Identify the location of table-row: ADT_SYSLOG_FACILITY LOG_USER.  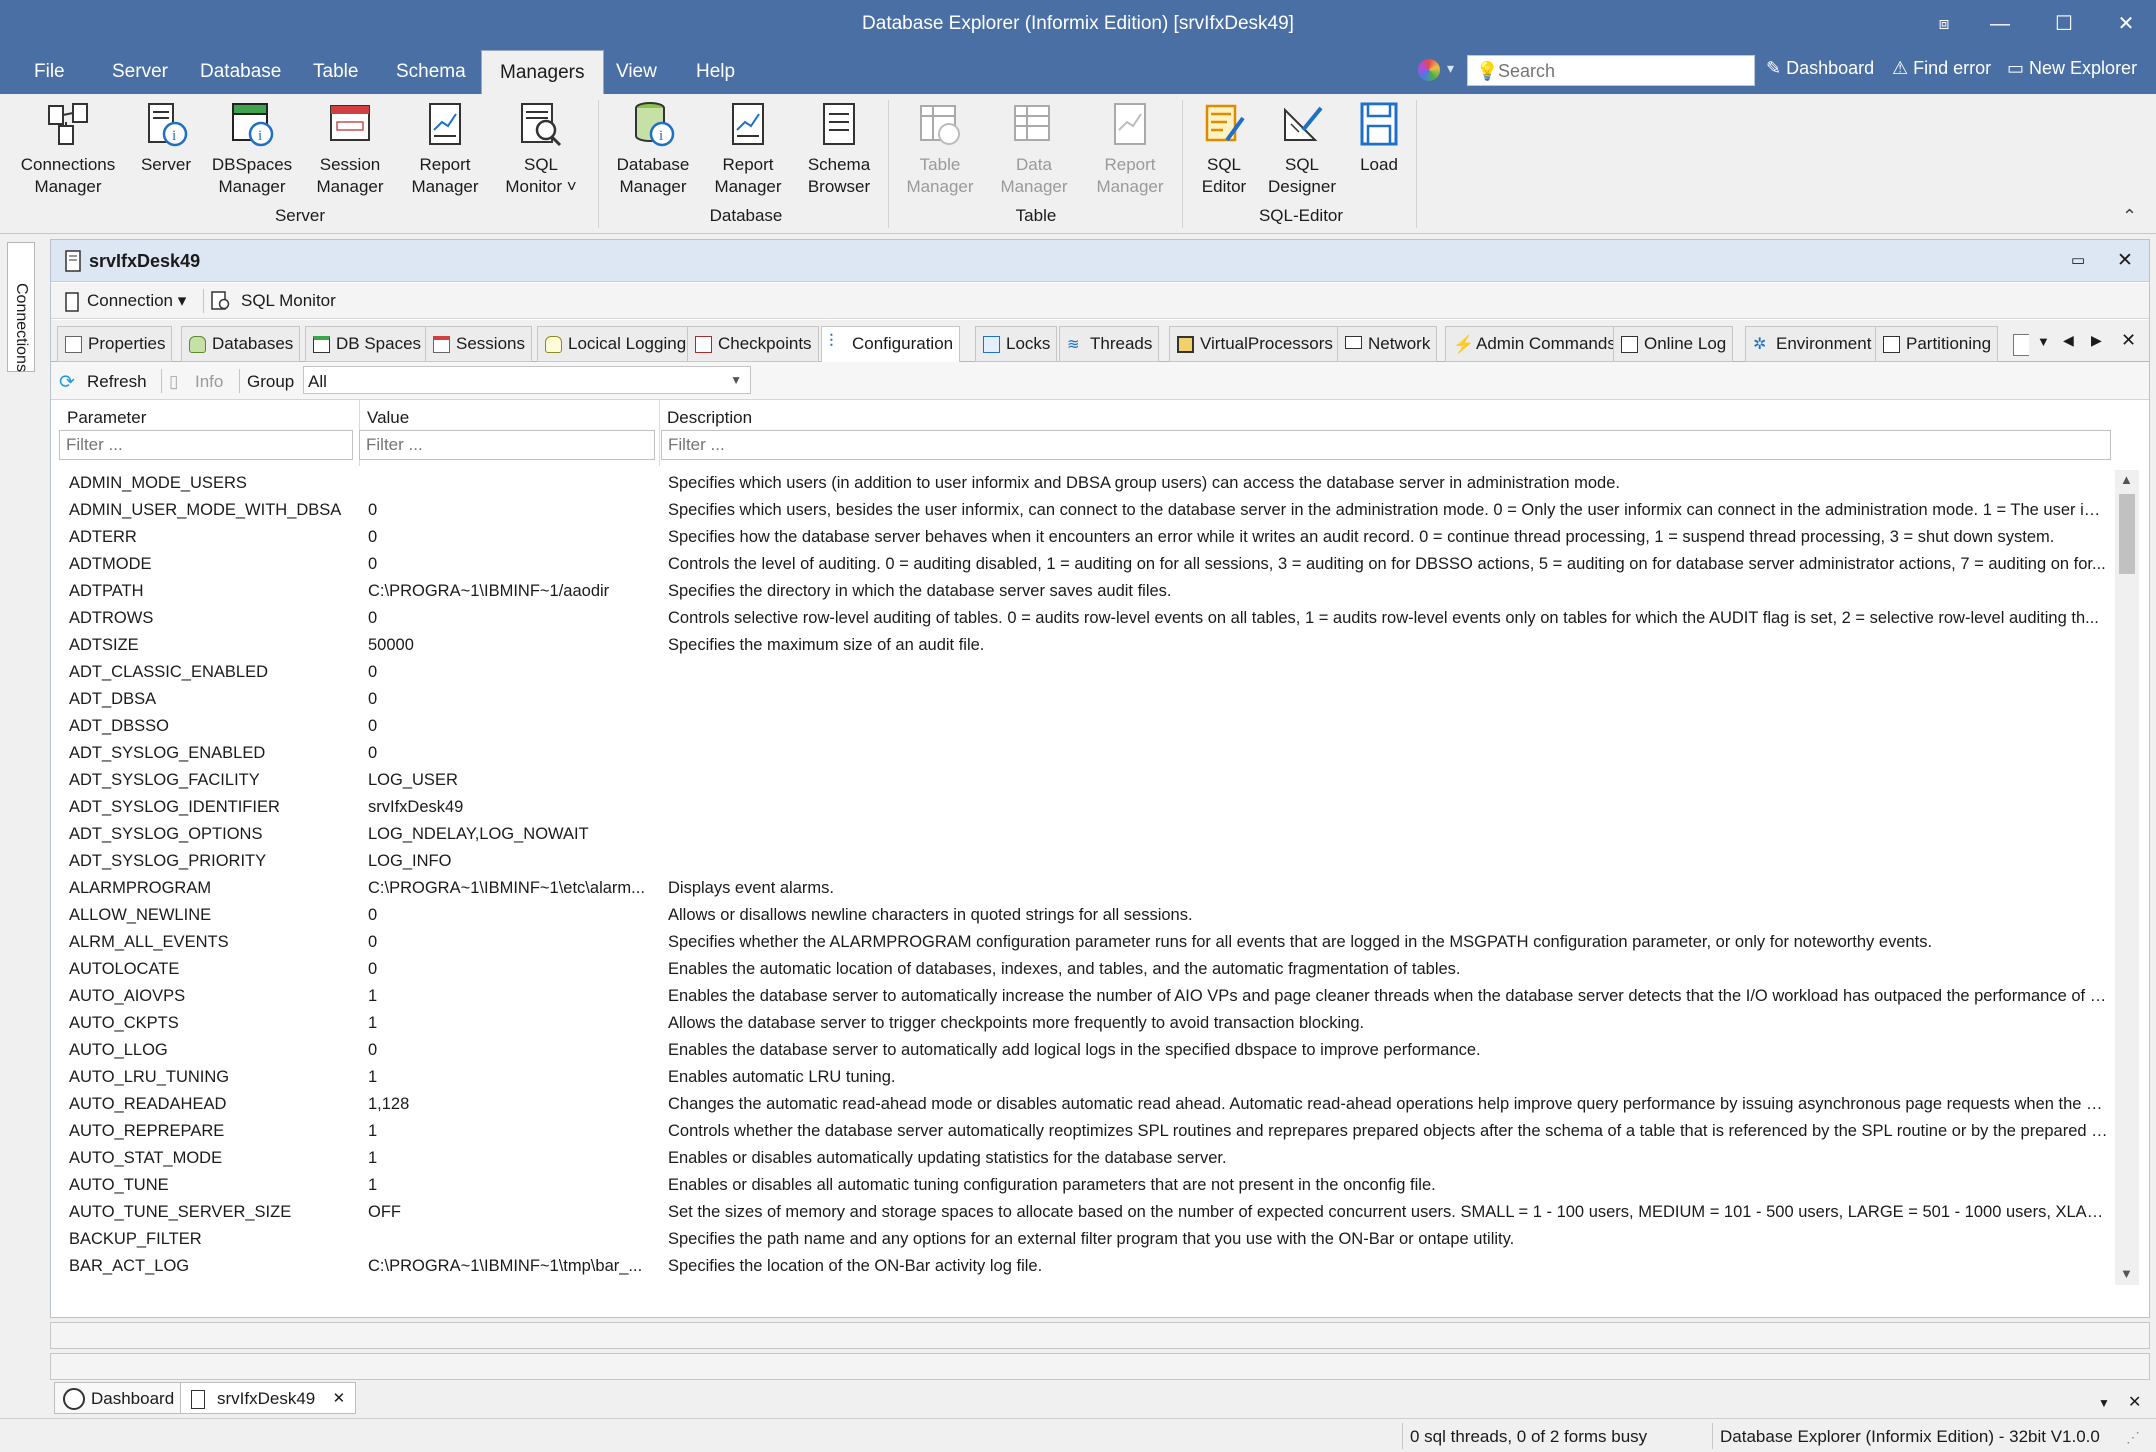
(1084, 780).